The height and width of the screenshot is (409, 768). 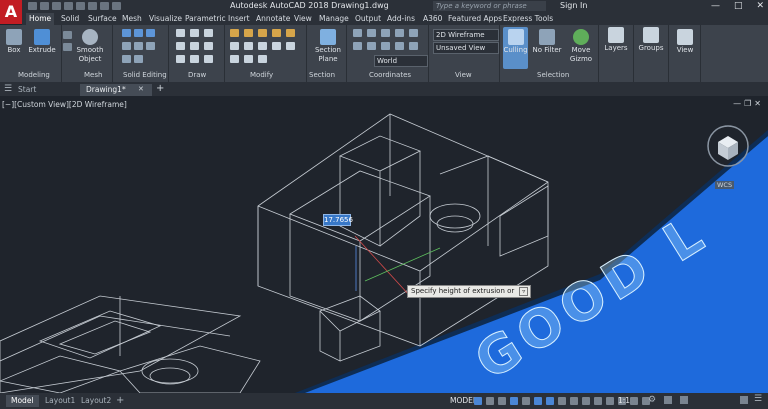 I want to click on isodraft-icon, so click(x=526, y=401).